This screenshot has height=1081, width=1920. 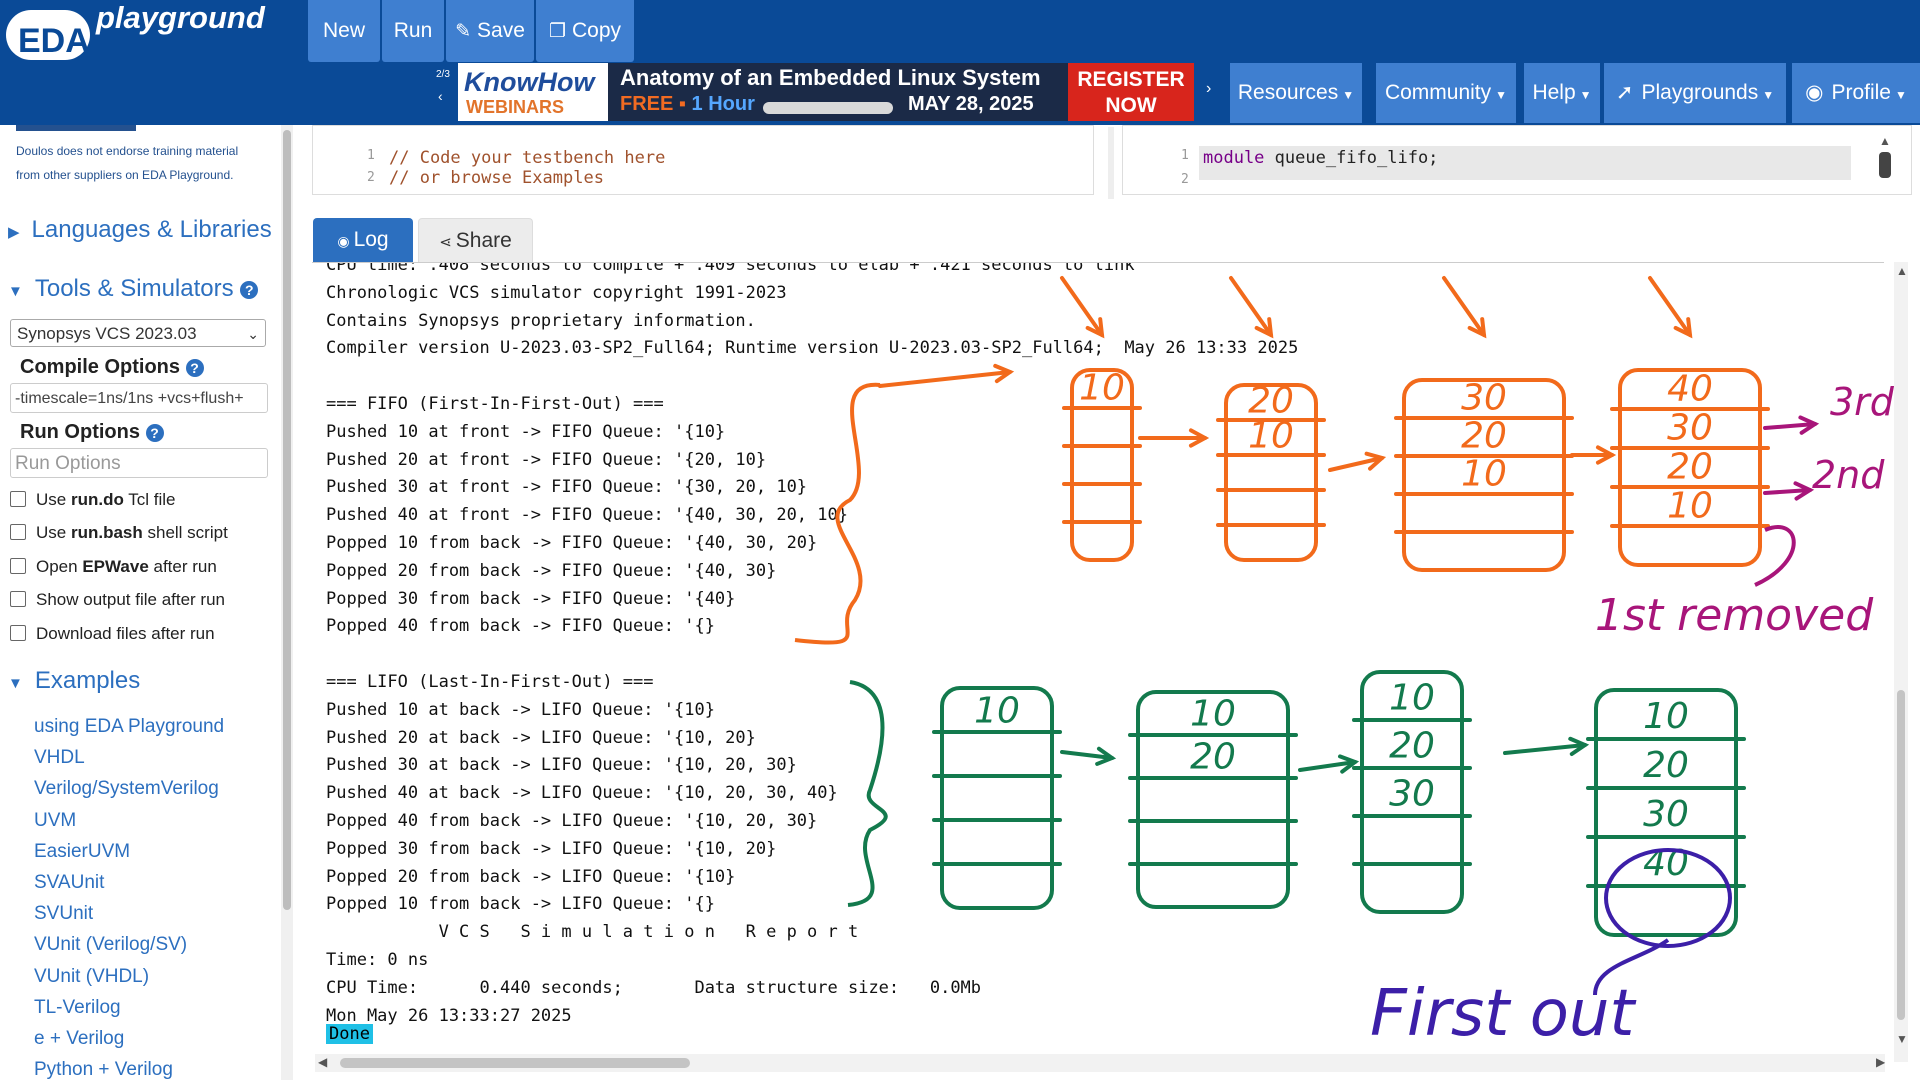 I want to click on banner-title: Anatomy of an Embedded Linux System, so click(x=830, y=77).